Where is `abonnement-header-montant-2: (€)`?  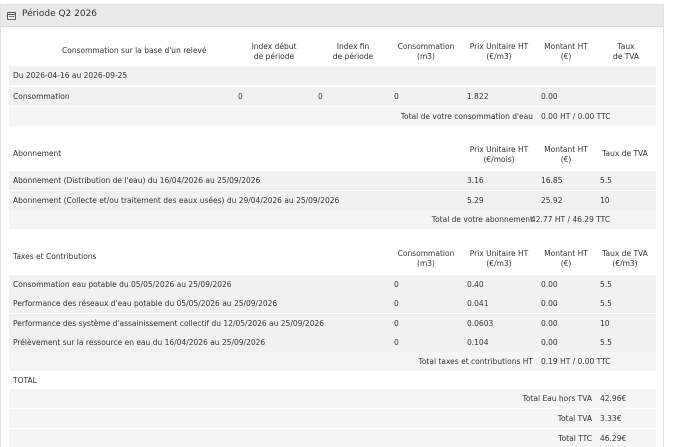 abonnement-header-montant-2: (€) is located at coordinates (566, 159).